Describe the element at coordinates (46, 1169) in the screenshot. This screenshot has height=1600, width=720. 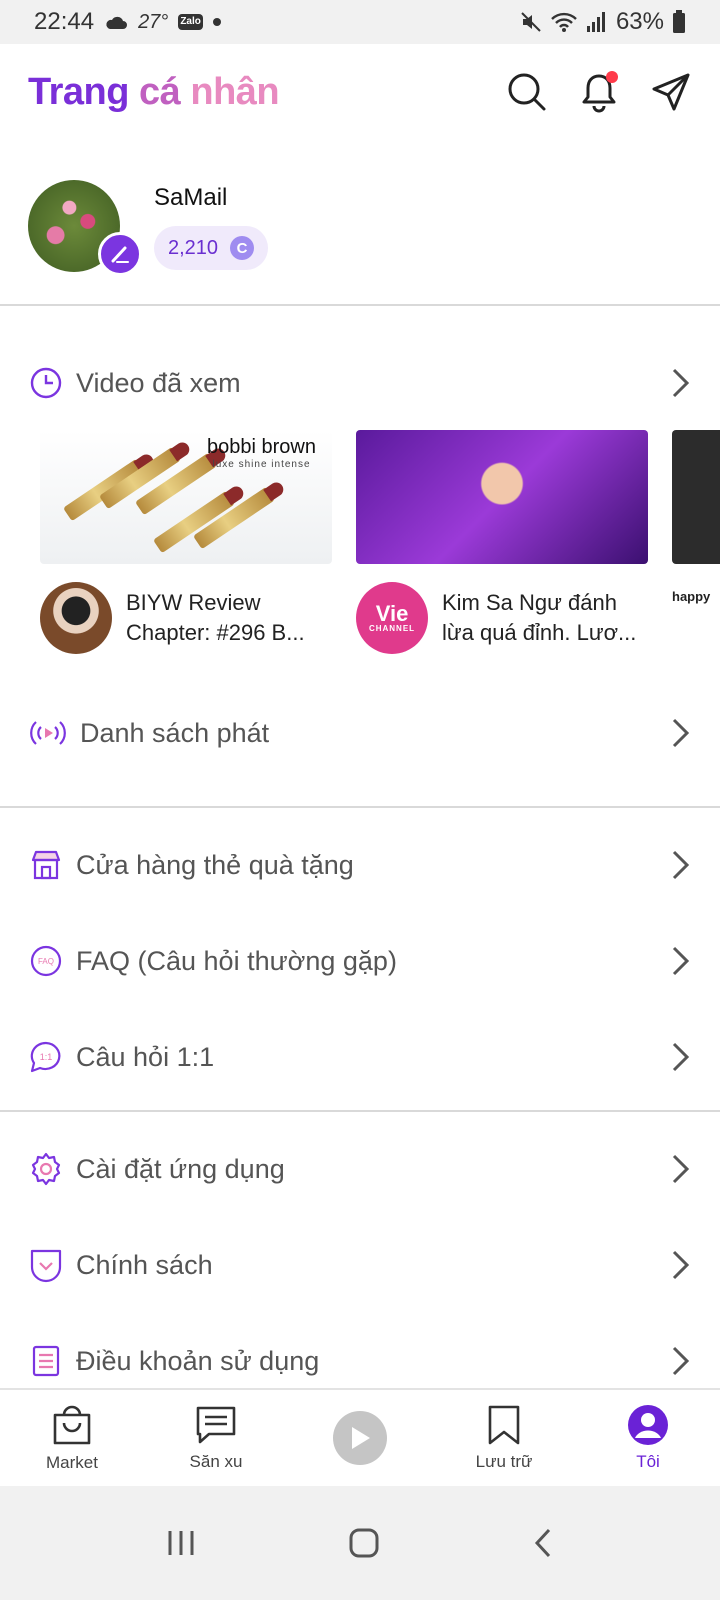
I see `gear-icon` at that location.